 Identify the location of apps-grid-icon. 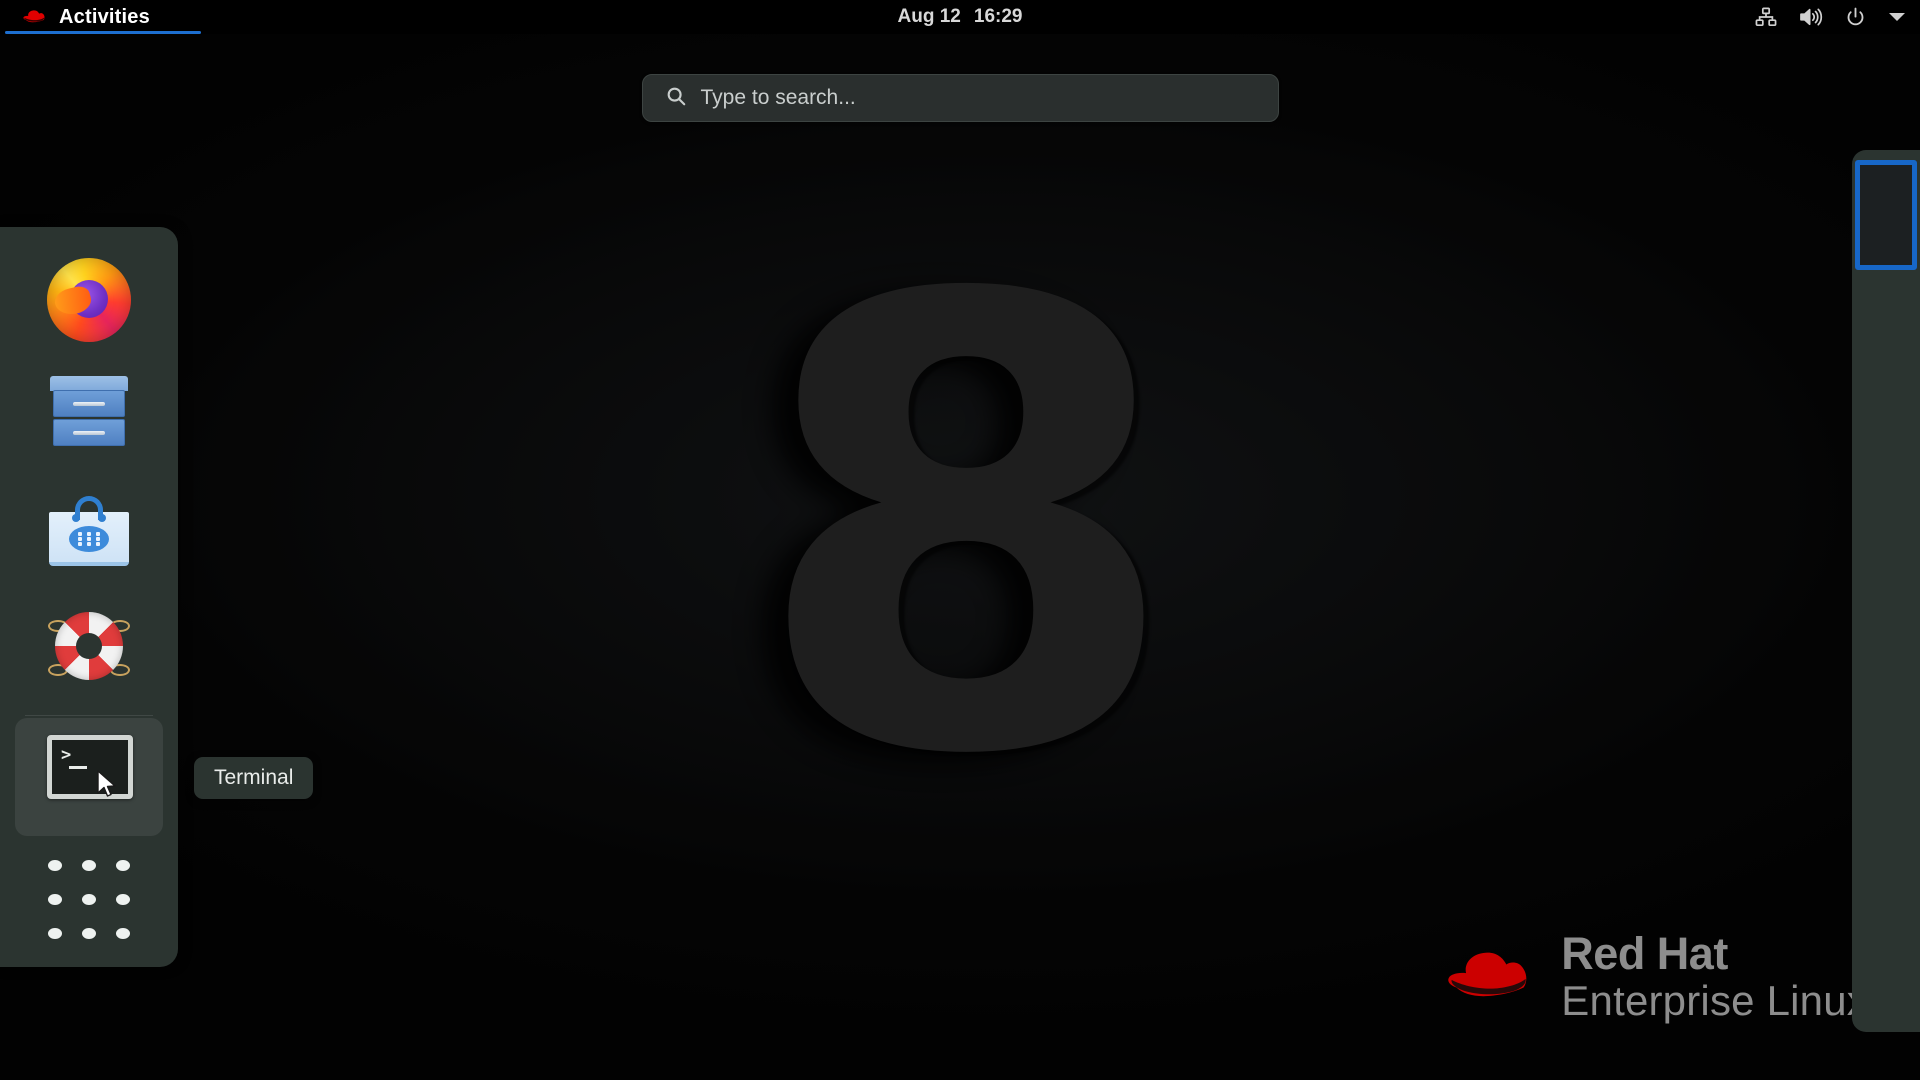
(89, 901).